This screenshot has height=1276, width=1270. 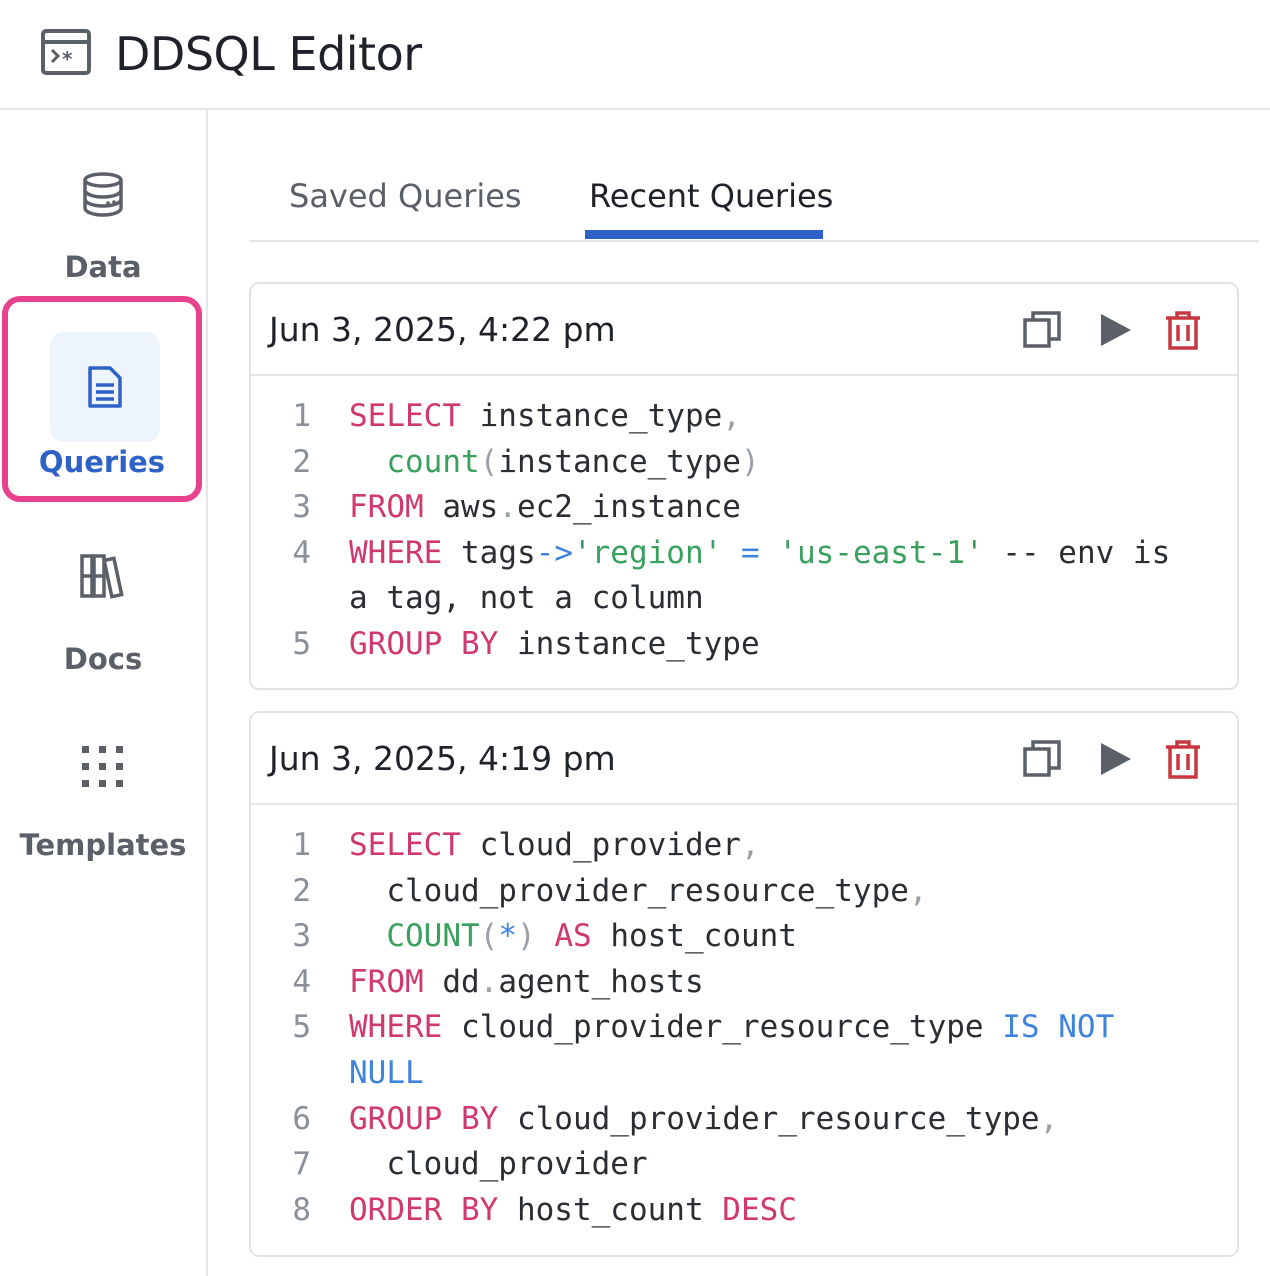 I want to click on code-token: NULL, so click(x=386, y=1072).